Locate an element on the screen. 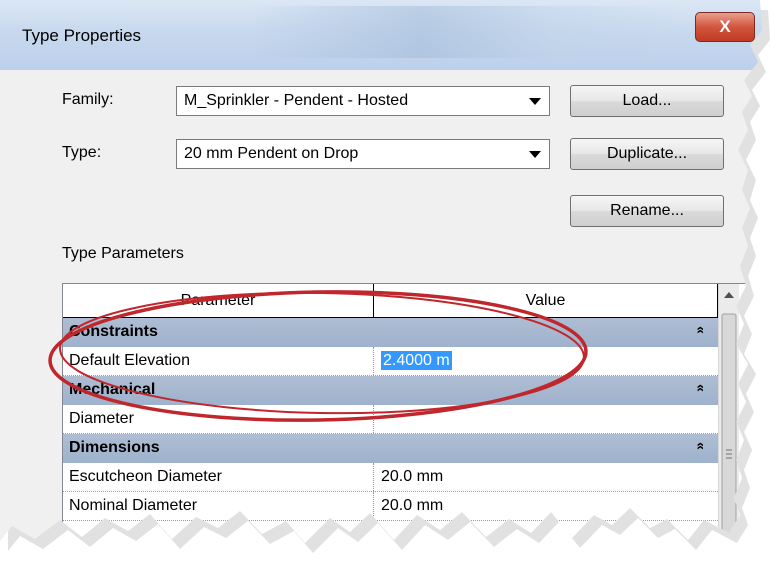  selected-value-text: 2.4000 m is located at coordinates (416, 360).